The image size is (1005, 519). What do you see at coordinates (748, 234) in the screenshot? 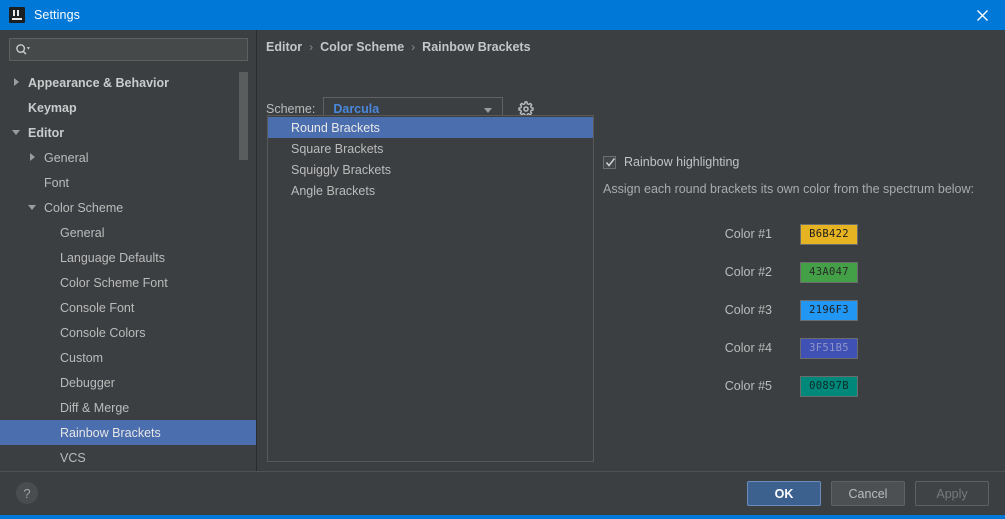
I see `color-label: Color #1` at bounding box center [748, 234].